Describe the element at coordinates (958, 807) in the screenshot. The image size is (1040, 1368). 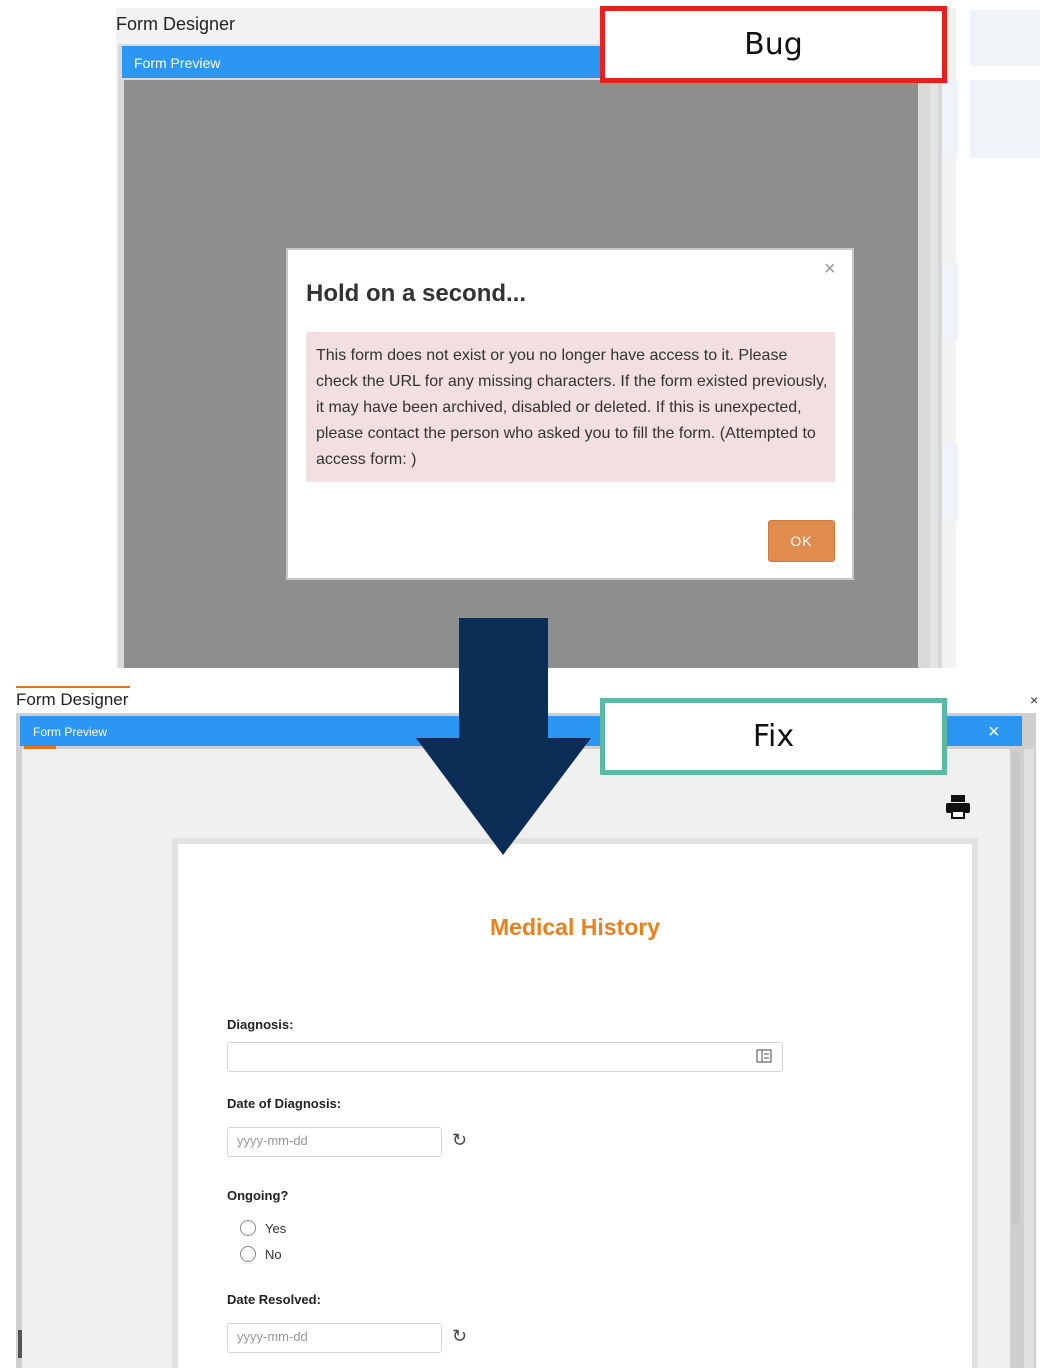
I see `printer-icon` at that location.